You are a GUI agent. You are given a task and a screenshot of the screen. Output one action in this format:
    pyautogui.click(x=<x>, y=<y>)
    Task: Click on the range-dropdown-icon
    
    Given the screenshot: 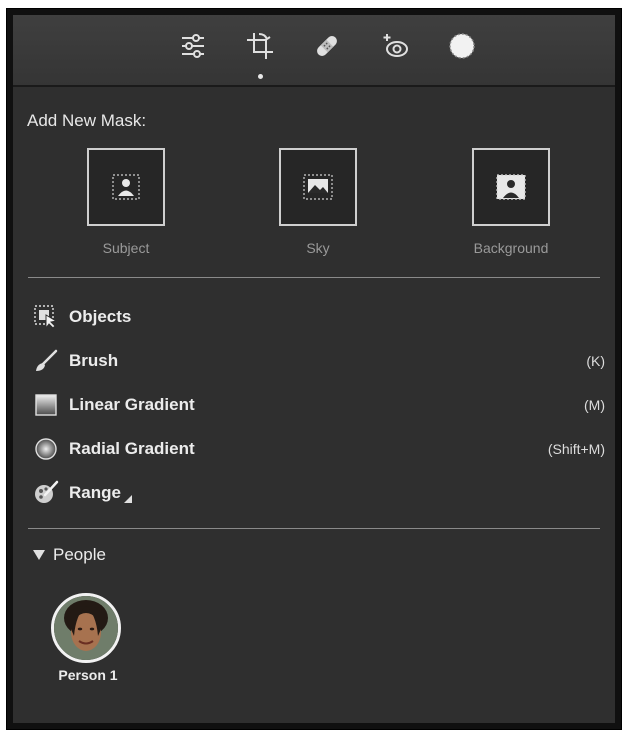 What is the action you would take?
    pyautogui.click(x=127, y=499)
    